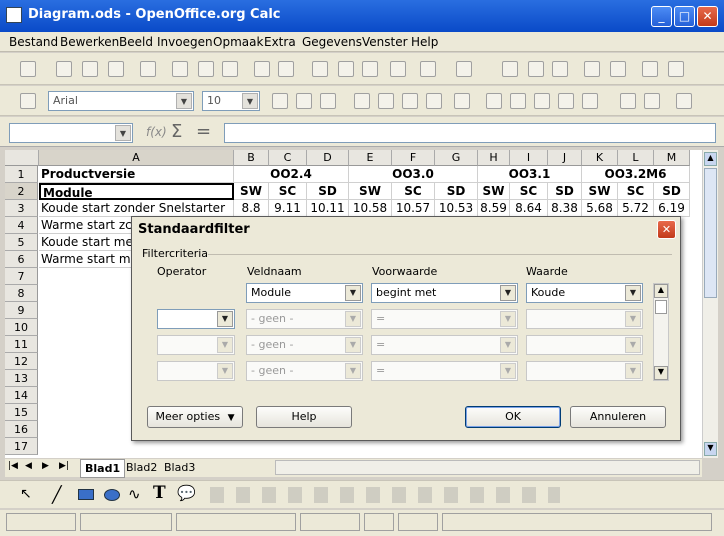 The height and width of the screenshot is (536, 724). I want to click on align-left-icon, so click(362, 101).